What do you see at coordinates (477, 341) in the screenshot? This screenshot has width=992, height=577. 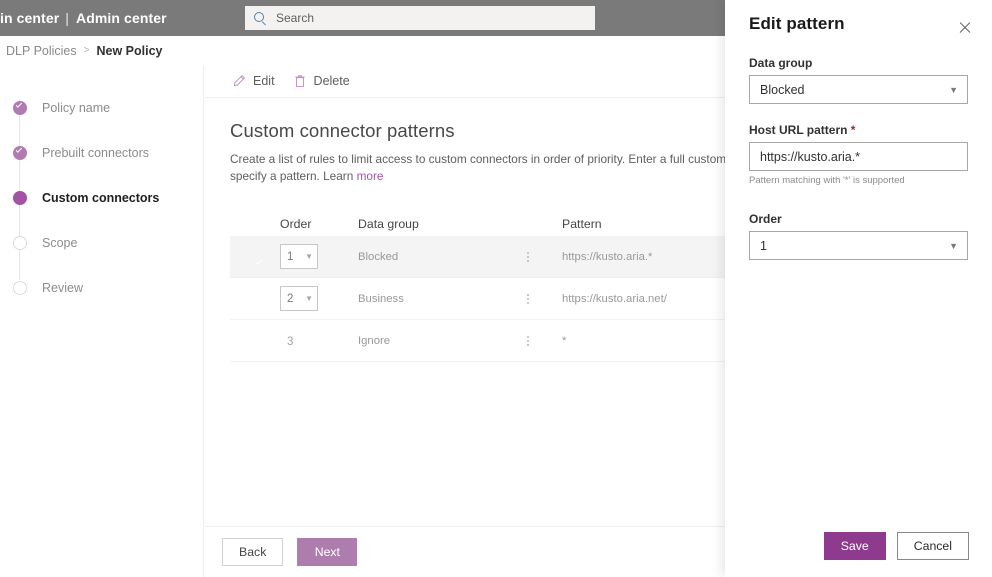 I see `table-row: 3 Ignore *` at bounding box center [477, 341].